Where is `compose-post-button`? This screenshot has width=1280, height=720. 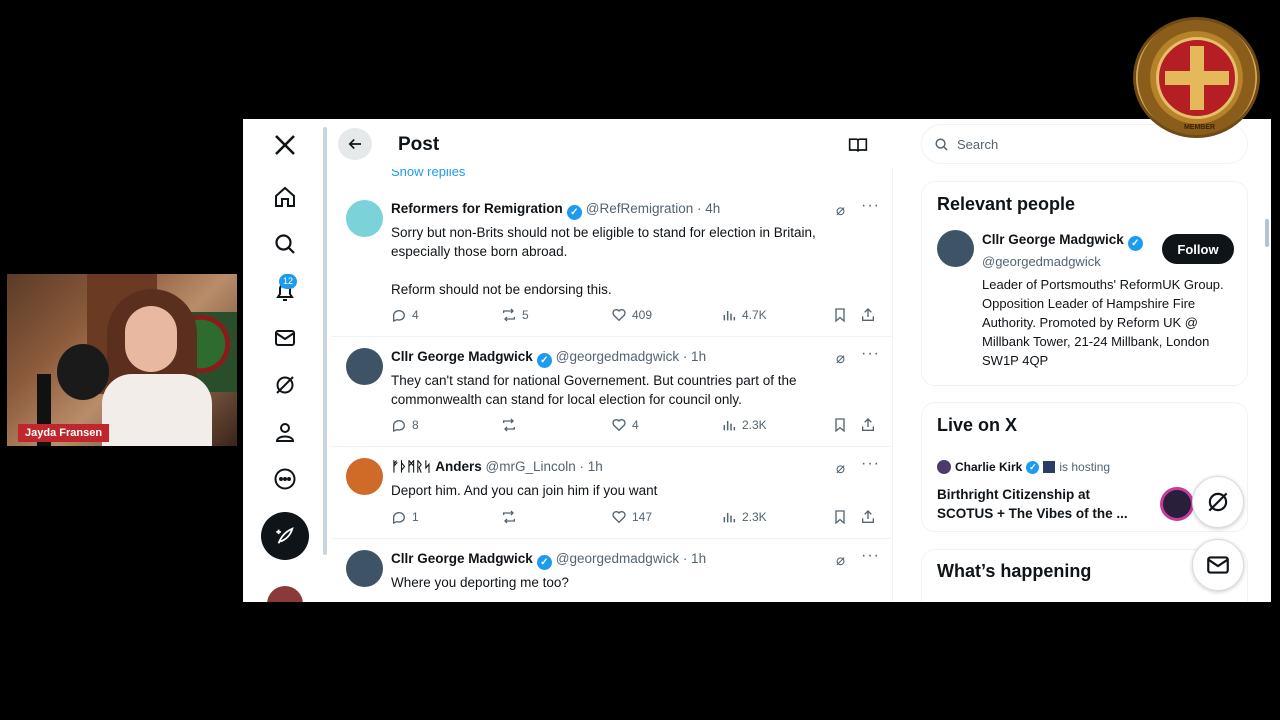 compose-post-button is located at coordinates (285, 536).